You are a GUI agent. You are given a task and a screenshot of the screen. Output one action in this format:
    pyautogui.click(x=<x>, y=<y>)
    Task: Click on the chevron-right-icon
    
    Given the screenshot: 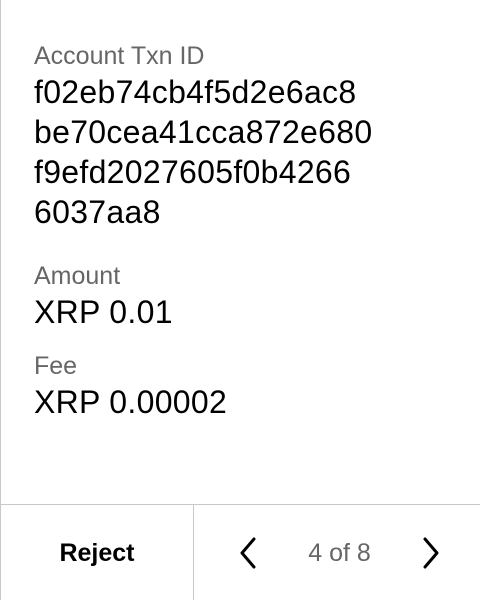 What is the action you would take?
    pyautogui.click(x=431, y=553)
    